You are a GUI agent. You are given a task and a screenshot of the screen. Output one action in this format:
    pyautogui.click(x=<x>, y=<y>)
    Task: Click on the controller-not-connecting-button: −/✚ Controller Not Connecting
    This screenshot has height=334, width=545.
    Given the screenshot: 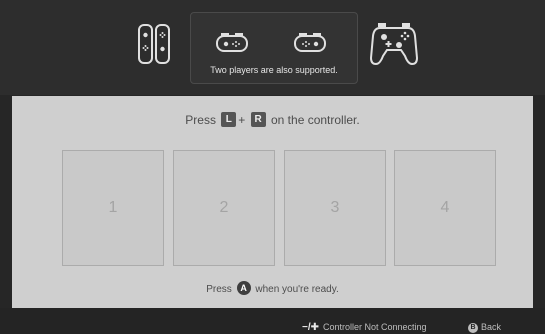 What is the action you would take?
    pyautogui.click(x=364, y=327)
    